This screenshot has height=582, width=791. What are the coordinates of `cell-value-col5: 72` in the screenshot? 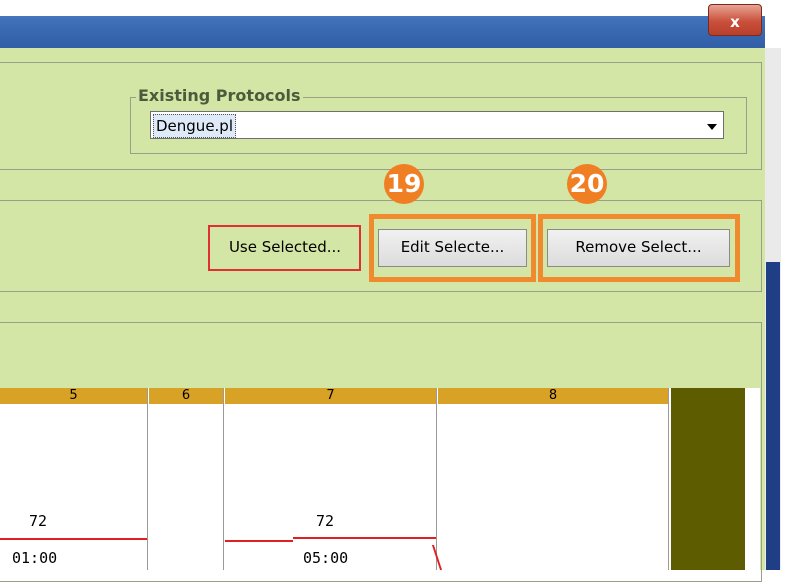 It's located at (38, 521).